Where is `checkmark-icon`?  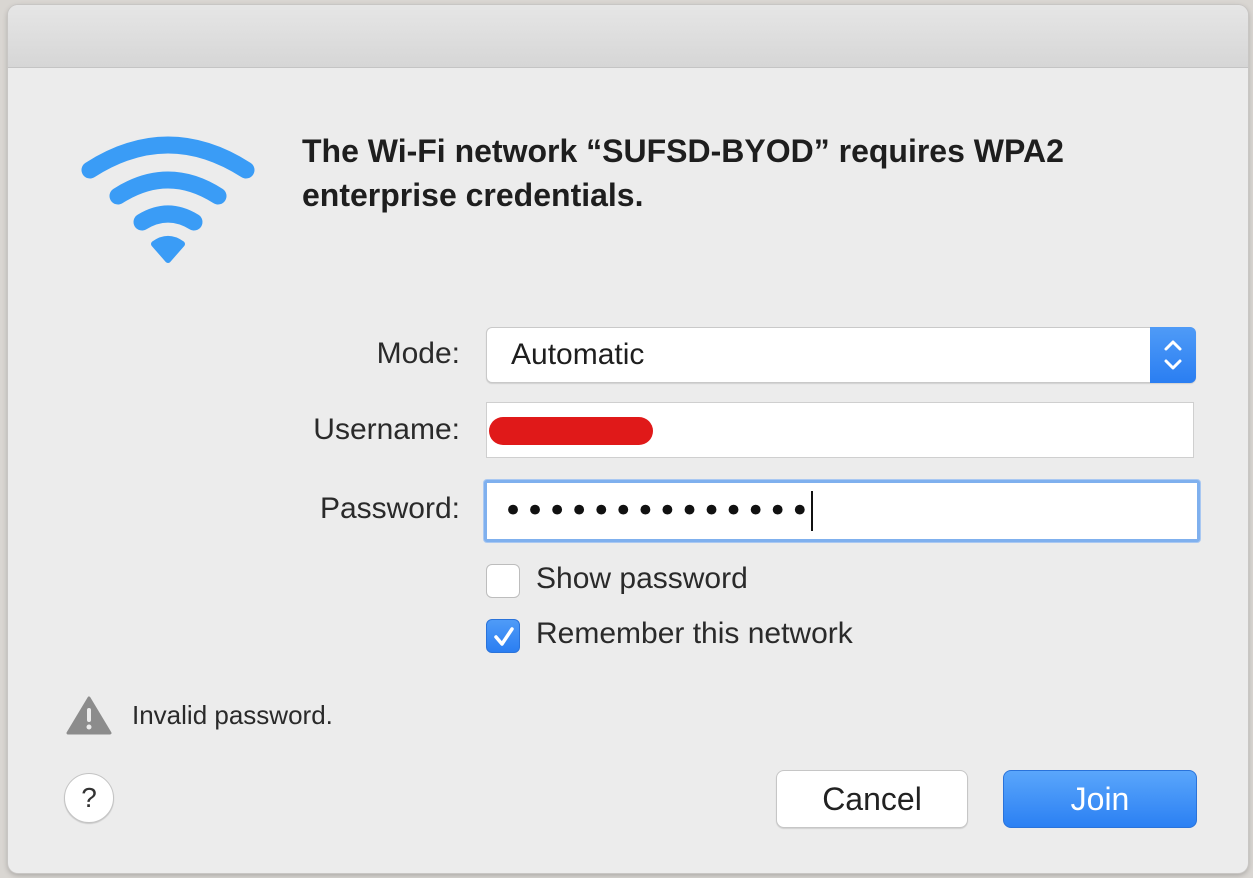
checkmark-icon is located at coordinates (504, 636).